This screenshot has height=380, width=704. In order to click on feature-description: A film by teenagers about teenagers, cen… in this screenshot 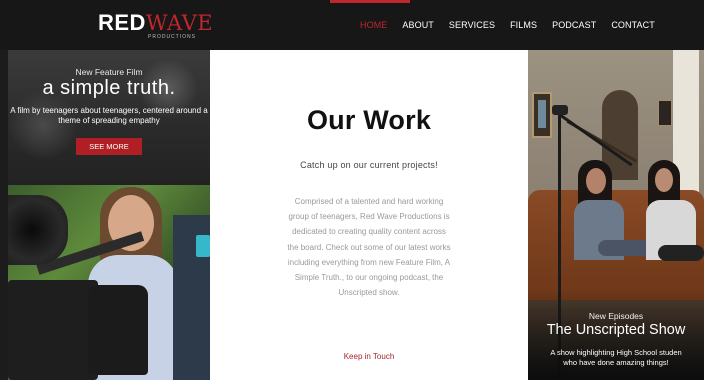, I will do `click(109, 115)`.